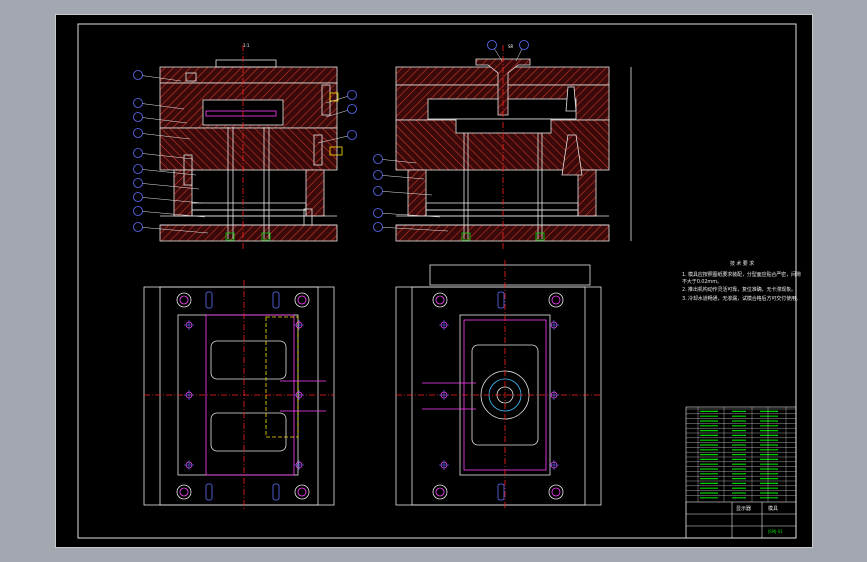 This screenshot has height=562, width=867. What do you see at coordinates (739, 290) in the screenshot?
I see `note-item-2: 2. 推出机构动作灵活可靠，复位准确，无卡滞现象。` at bounding box center [739, 290].